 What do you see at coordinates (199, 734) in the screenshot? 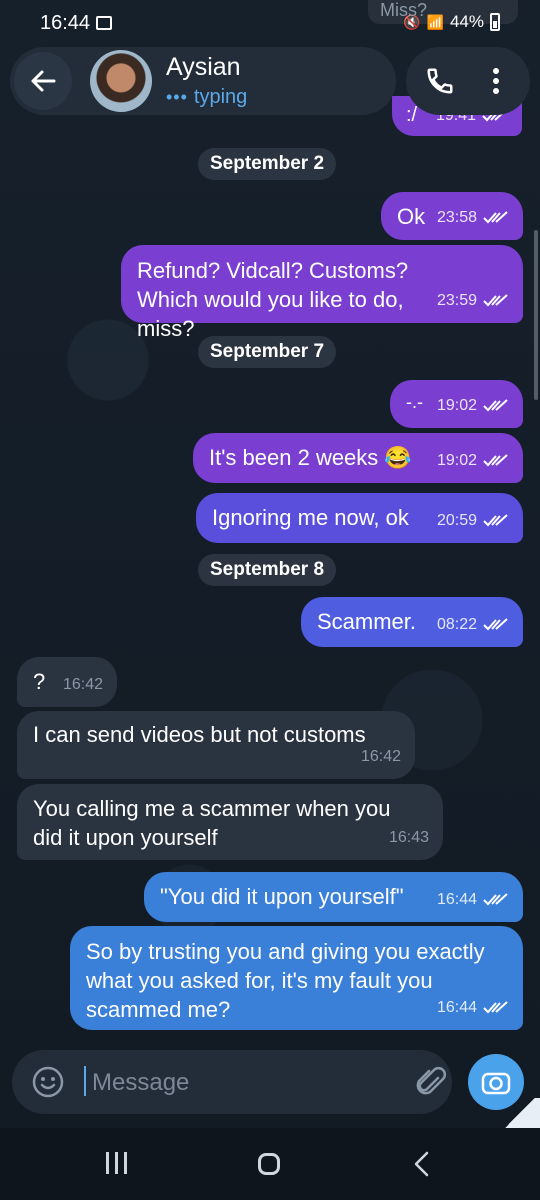
I see `message-text: I can send videos but not customs` at bounding box center [199, 734].